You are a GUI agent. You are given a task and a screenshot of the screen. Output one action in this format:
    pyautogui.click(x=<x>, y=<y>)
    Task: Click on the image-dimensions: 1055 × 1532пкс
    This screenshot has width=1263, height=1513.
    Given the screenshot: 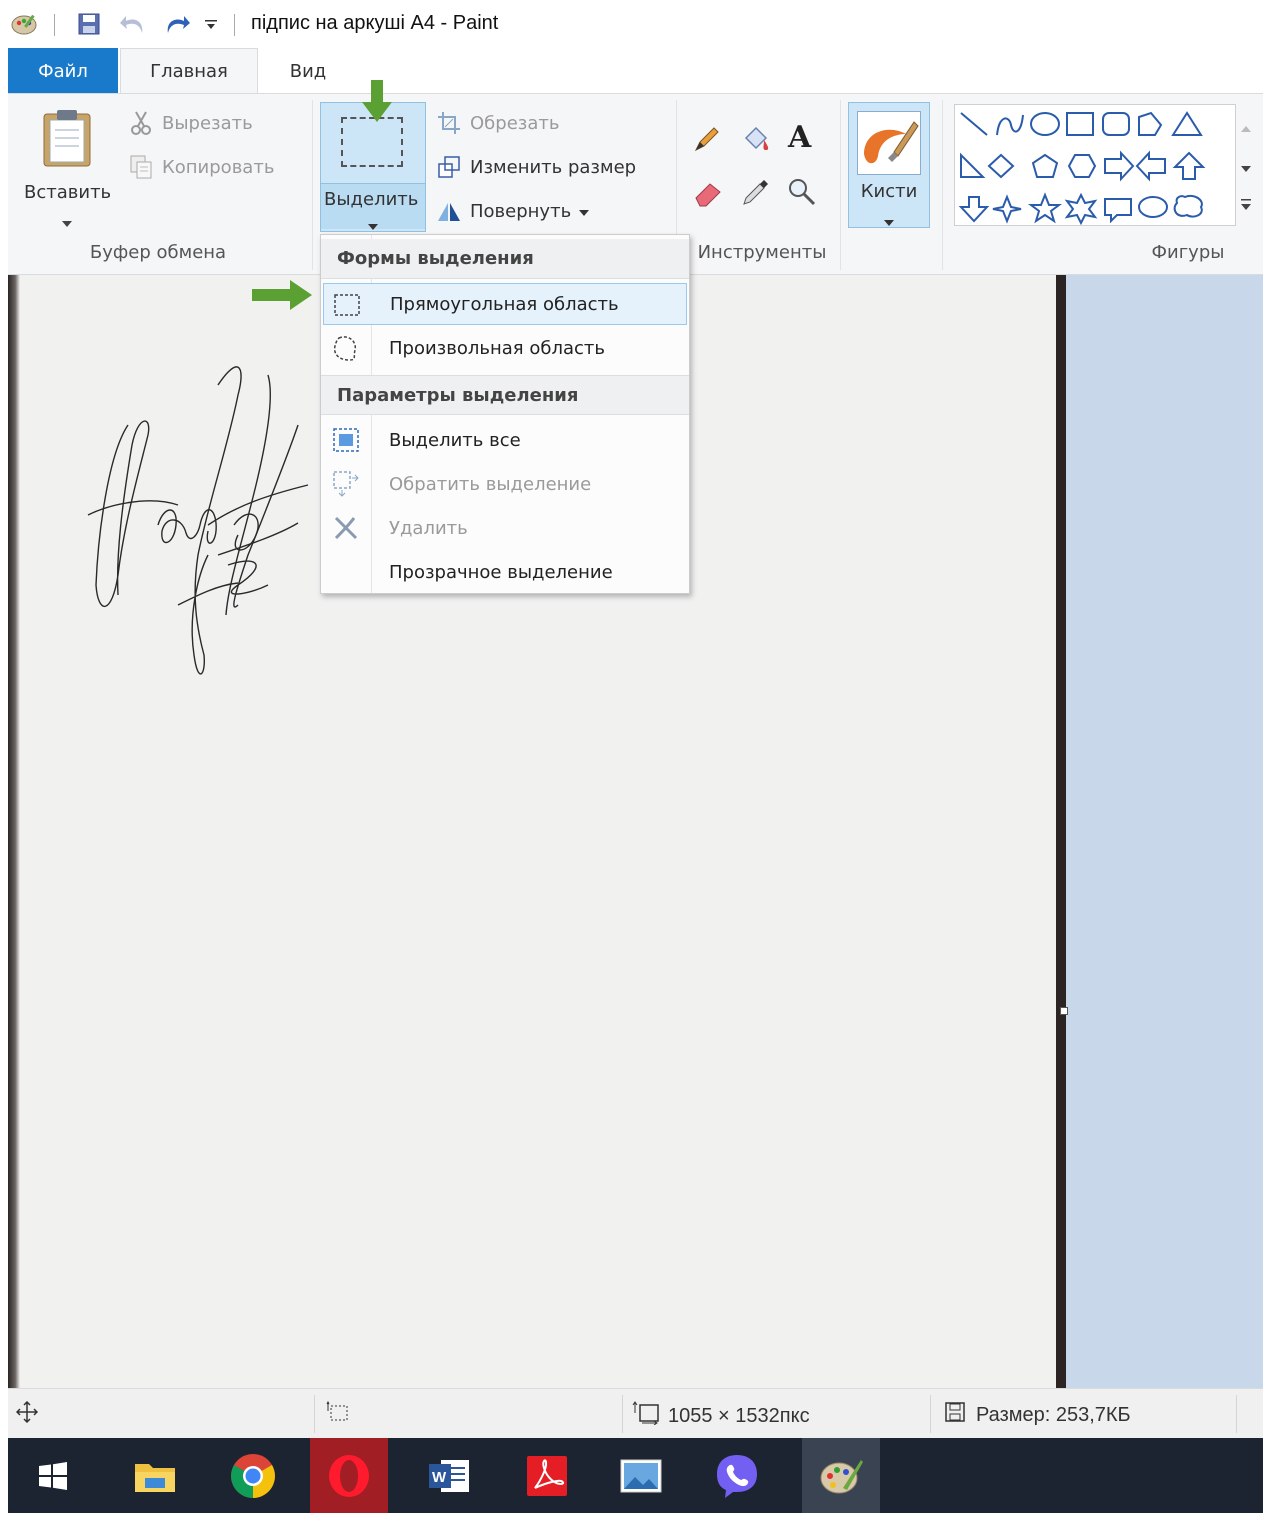 What is the action you would take?
    pyautogui.click(x=721, y=1416)
    